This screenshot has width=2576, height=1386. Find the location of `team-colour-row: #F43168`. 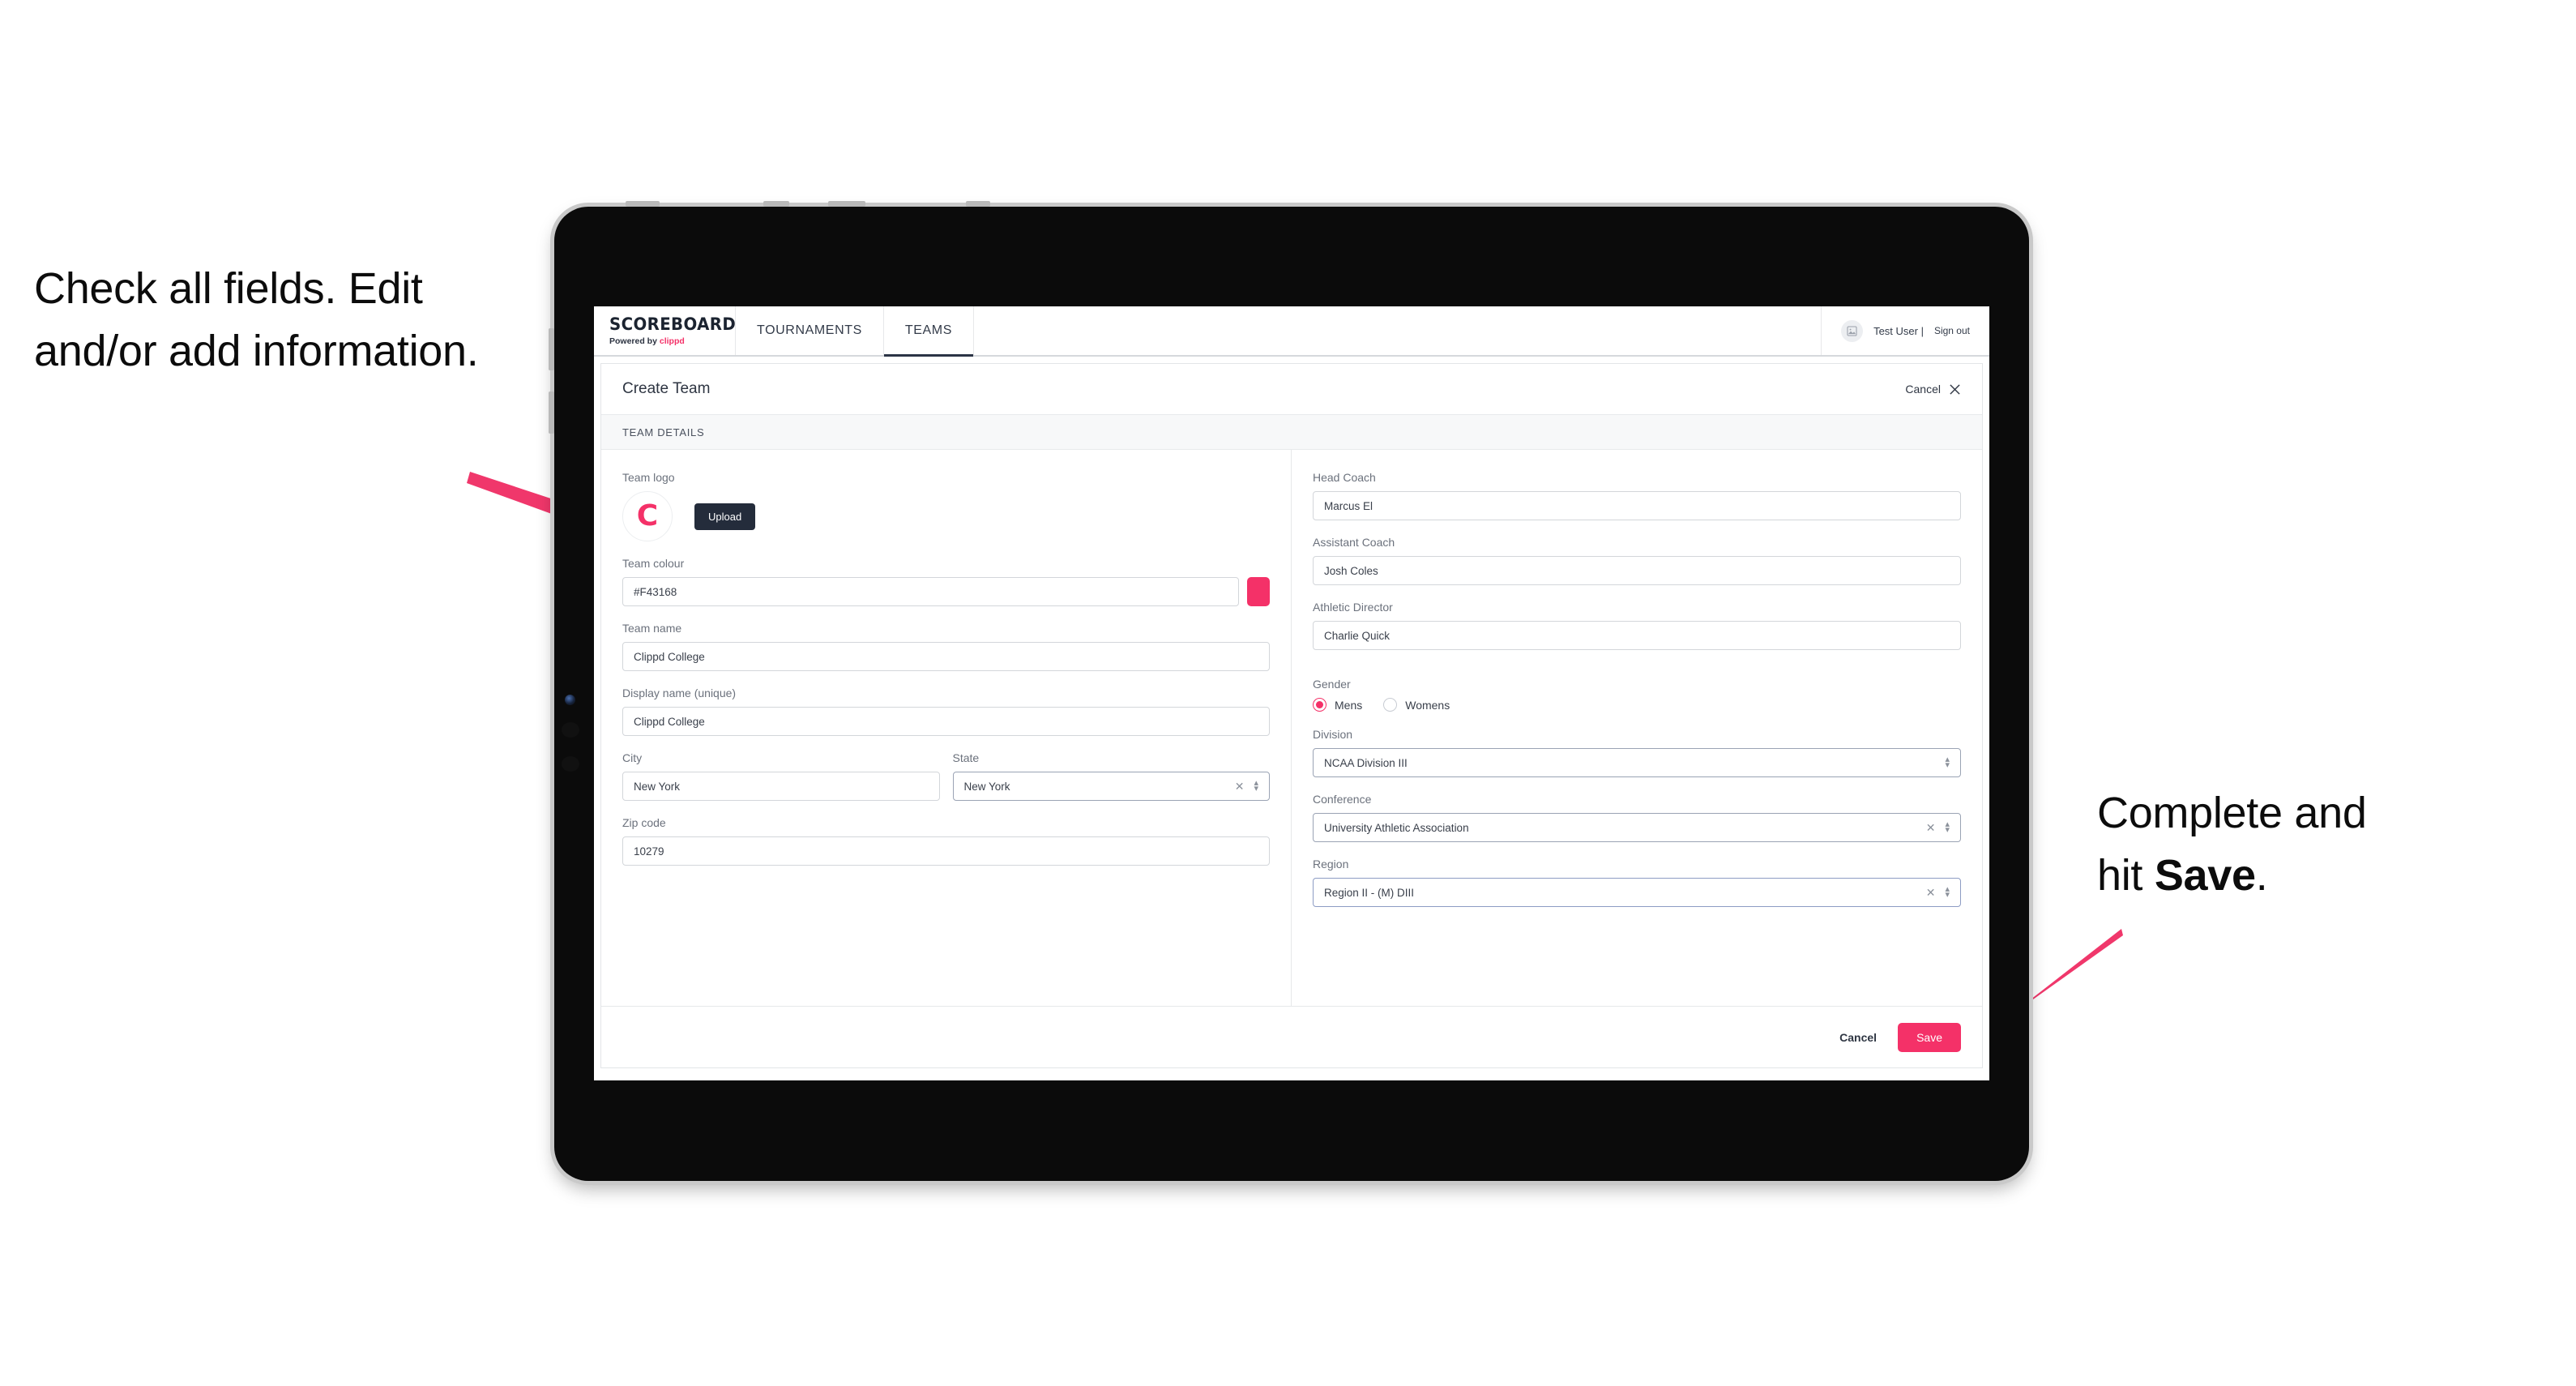

team-colour-row: #F43168 is located at coordinates (946, 591).